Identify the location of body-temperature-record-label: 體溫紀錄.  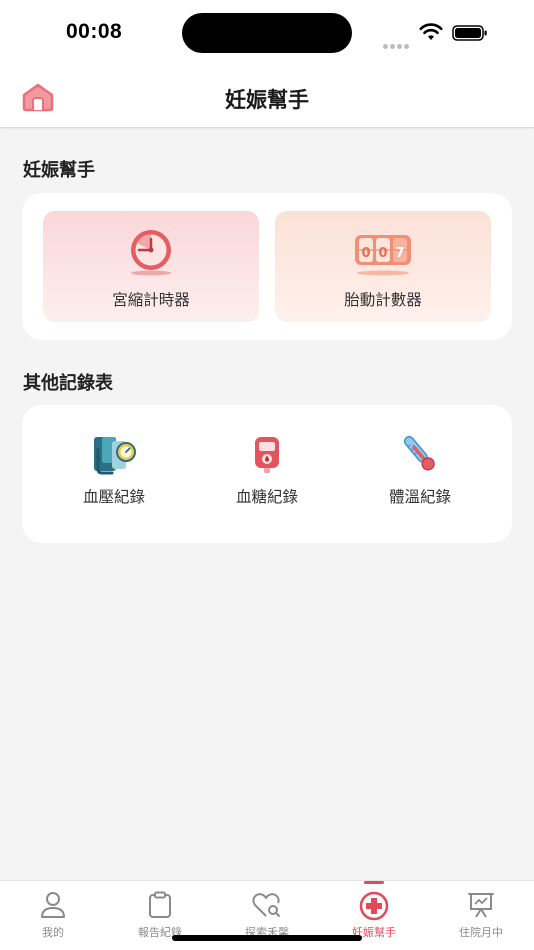
(419, 497).